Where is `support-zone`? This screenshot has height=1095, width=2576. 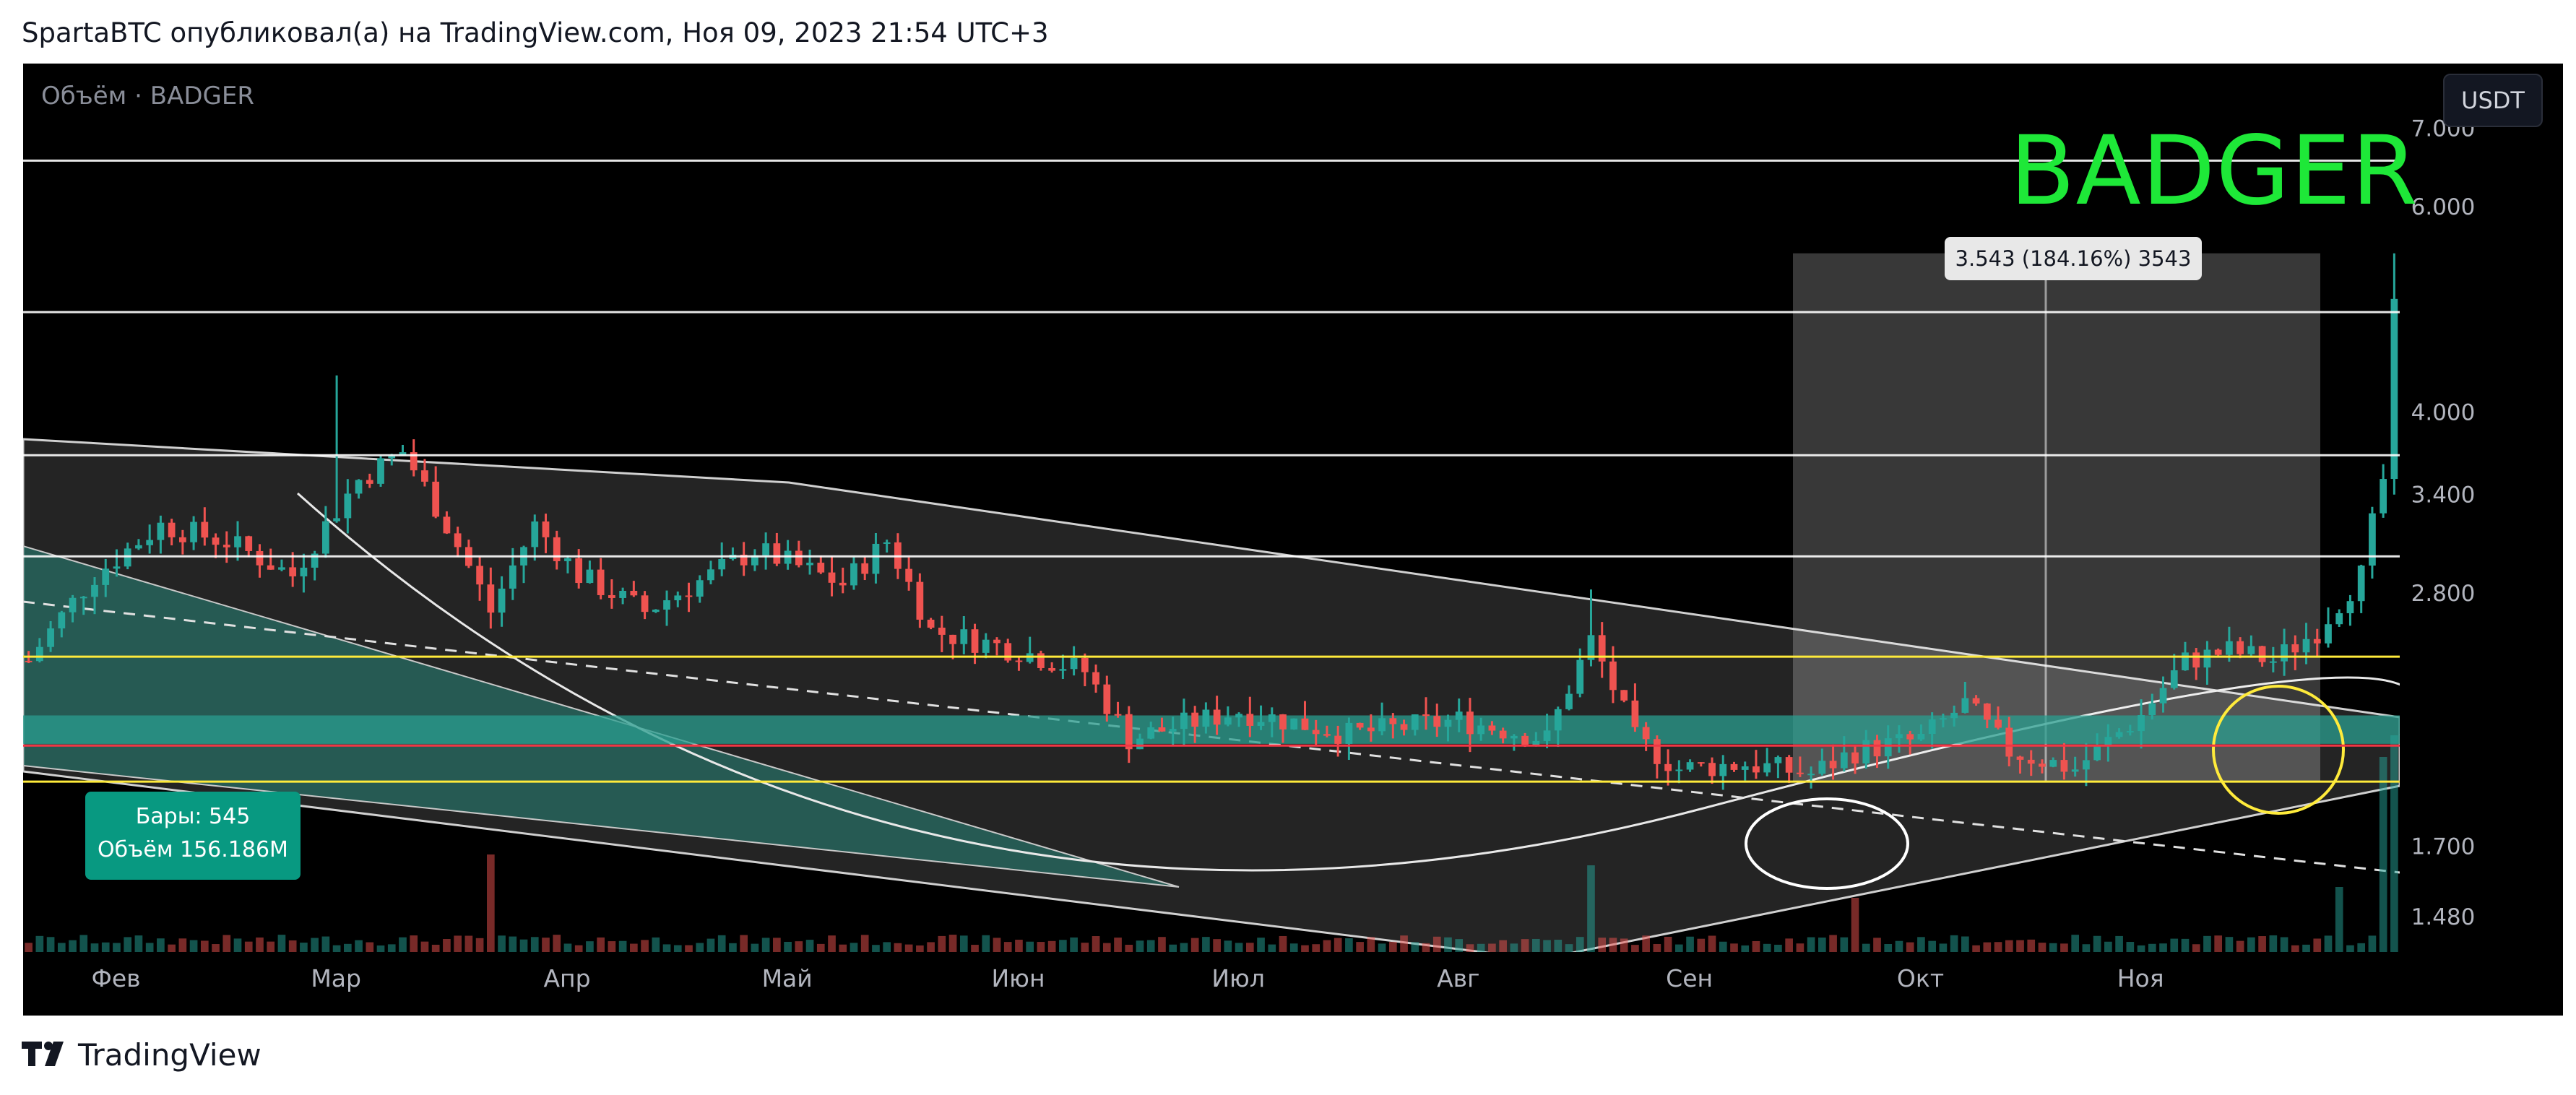
support-zone is located at coordinates (1211, 729).